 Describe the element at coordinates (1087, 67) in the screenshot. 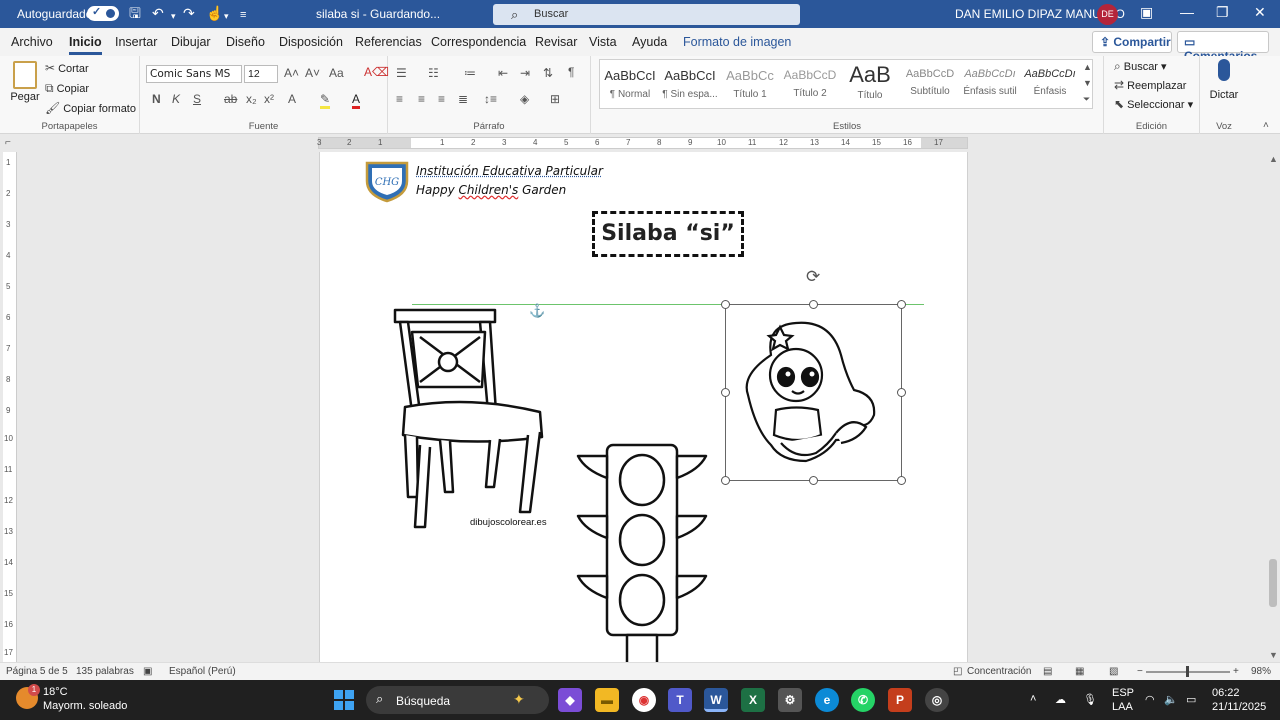

I see `styles-scroll-up-icon: ▲` at that location.